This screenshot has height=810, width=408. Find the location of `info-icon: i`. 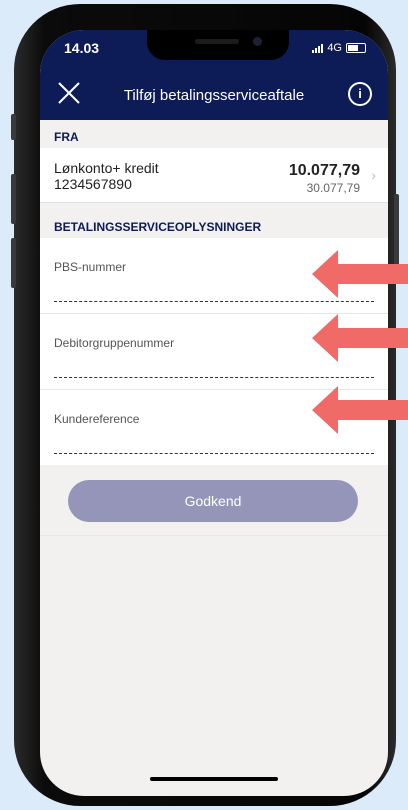

info-icon: i is located at coordinates (360, 94).